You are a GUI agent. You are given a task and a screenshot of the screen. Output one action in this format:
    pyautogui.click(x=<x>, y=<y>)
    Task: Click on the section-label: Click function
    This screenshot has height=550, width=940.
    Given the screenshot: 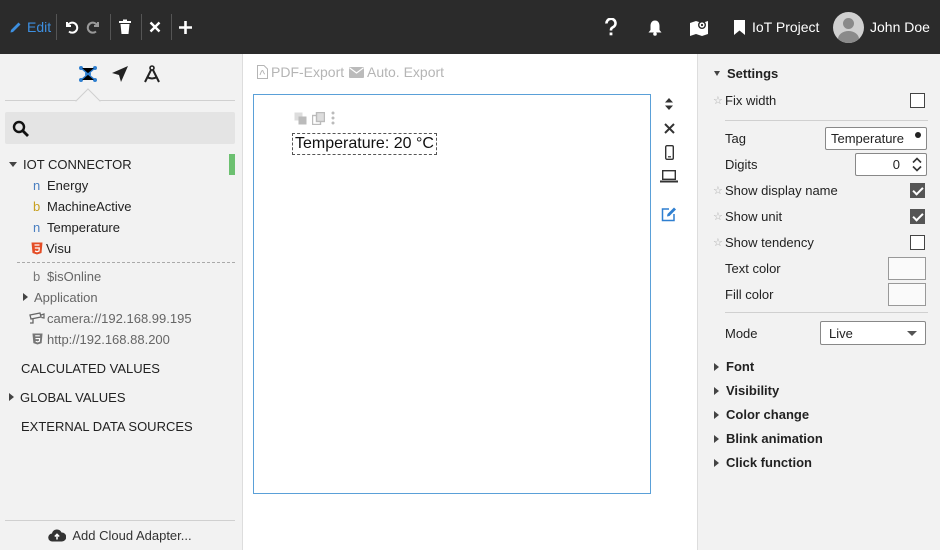 What is the action you would take?
    pyautogui.click(x=769, y=462)
    